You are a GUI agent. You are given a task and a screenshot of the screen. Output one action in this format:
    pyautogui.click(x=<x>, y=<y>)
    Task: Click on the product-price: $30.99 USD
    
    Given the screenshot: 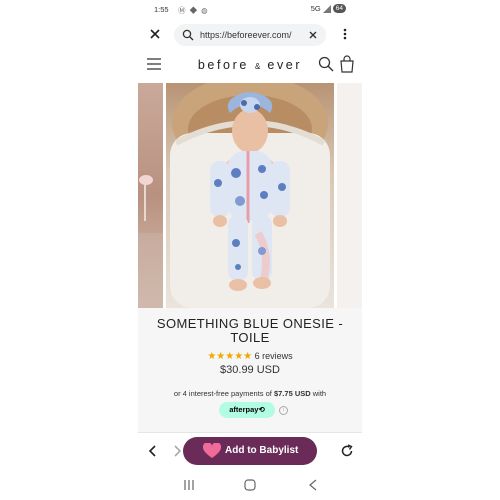 What is the action you would take?
    pyautogui.click(x=250, y=370)
    